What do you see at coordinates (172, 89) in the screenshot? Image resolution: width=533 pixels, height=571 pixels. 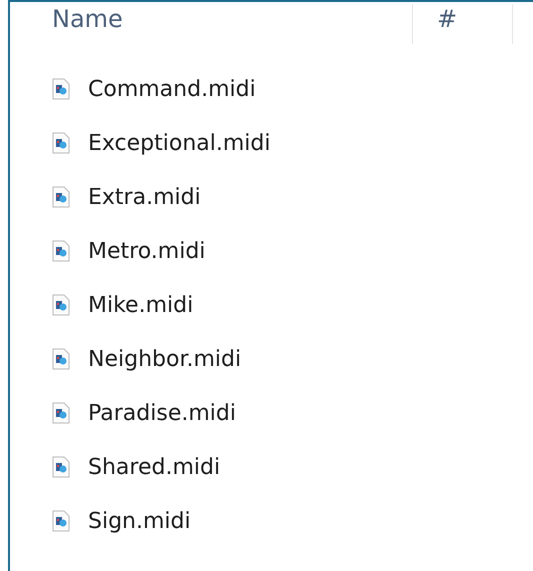 I see `file-name: Command.midi` at bounding box center [172, 89].